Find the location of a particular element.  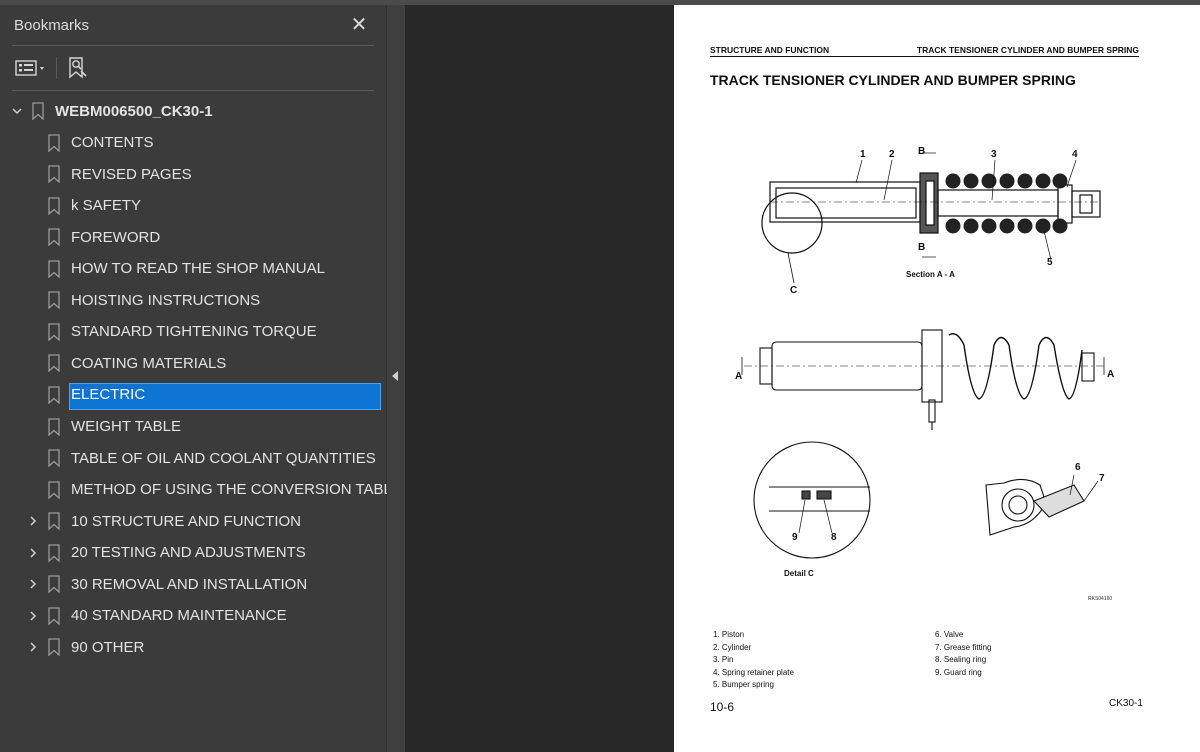

callout-9: 9 is located at coordinates (795, 537).